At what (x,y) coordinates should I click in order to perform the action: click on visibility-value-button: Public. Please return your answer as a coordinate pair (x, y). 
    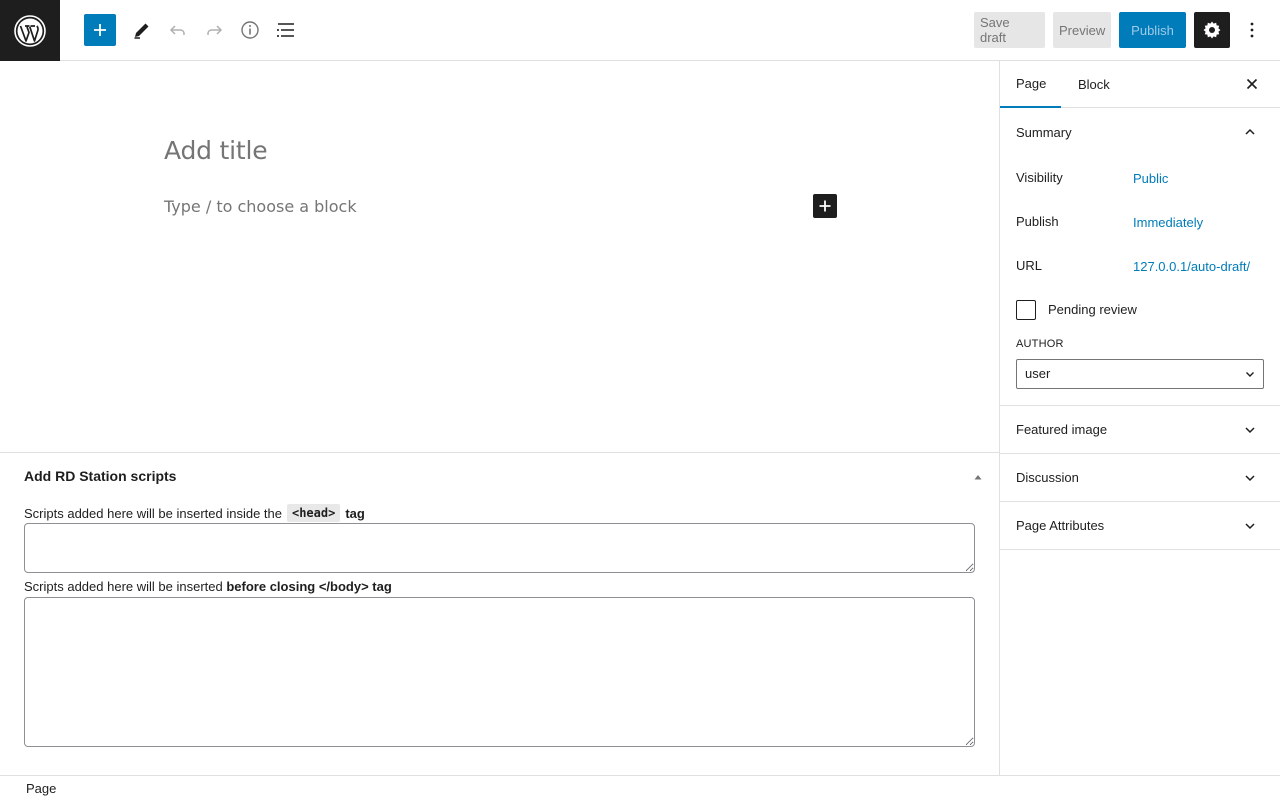
    Looking at the image, I should click on (1150, 178).